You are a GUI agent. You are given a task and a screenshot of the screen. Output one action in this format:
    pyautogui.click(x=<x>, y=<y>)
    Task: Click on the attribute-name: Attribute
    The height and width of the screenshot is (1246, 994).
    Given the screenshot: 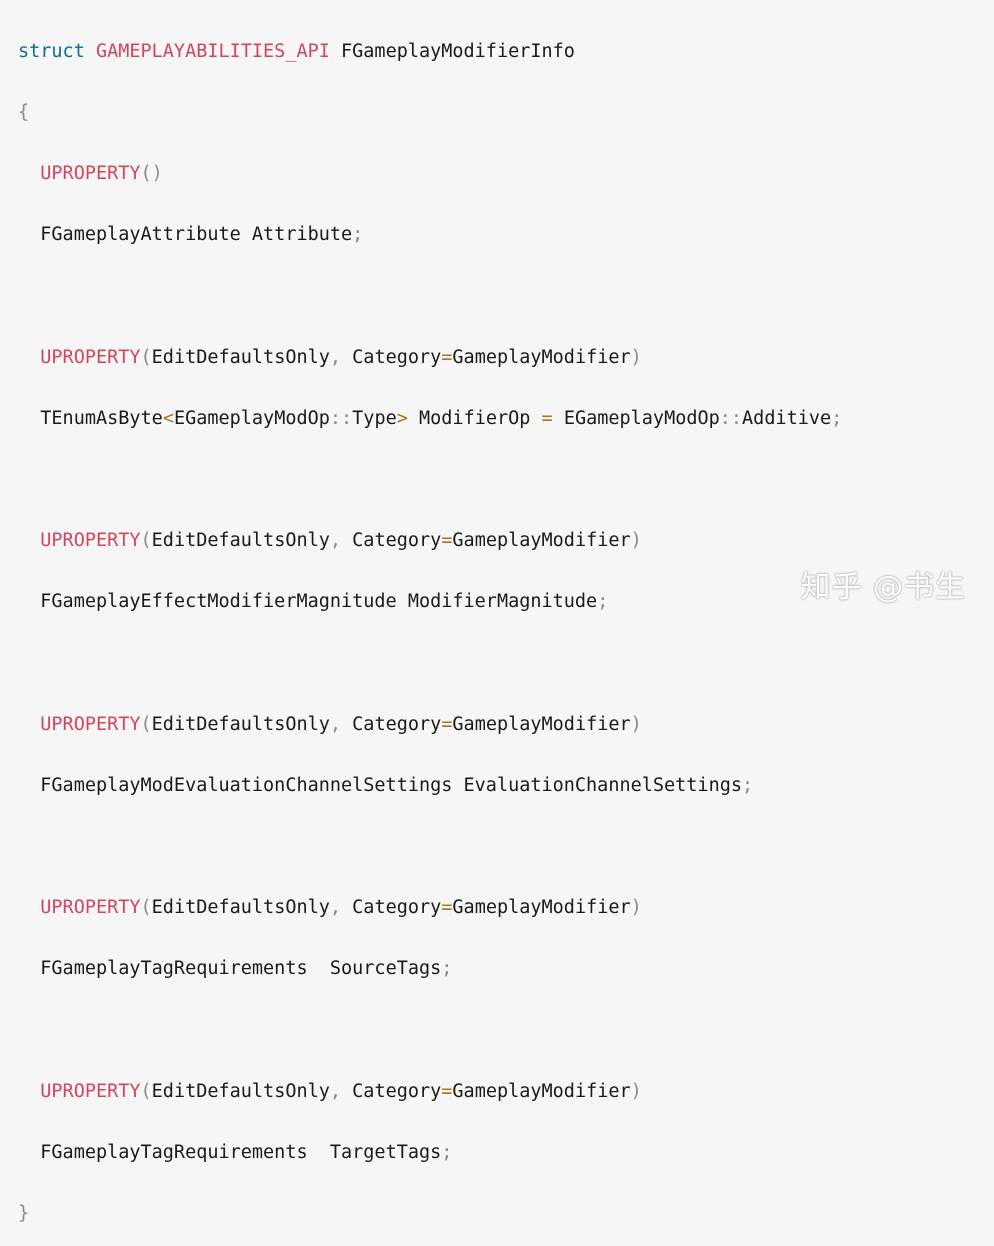 What is the action you would take?
    pyautogui.click(x=302, y=235)
    